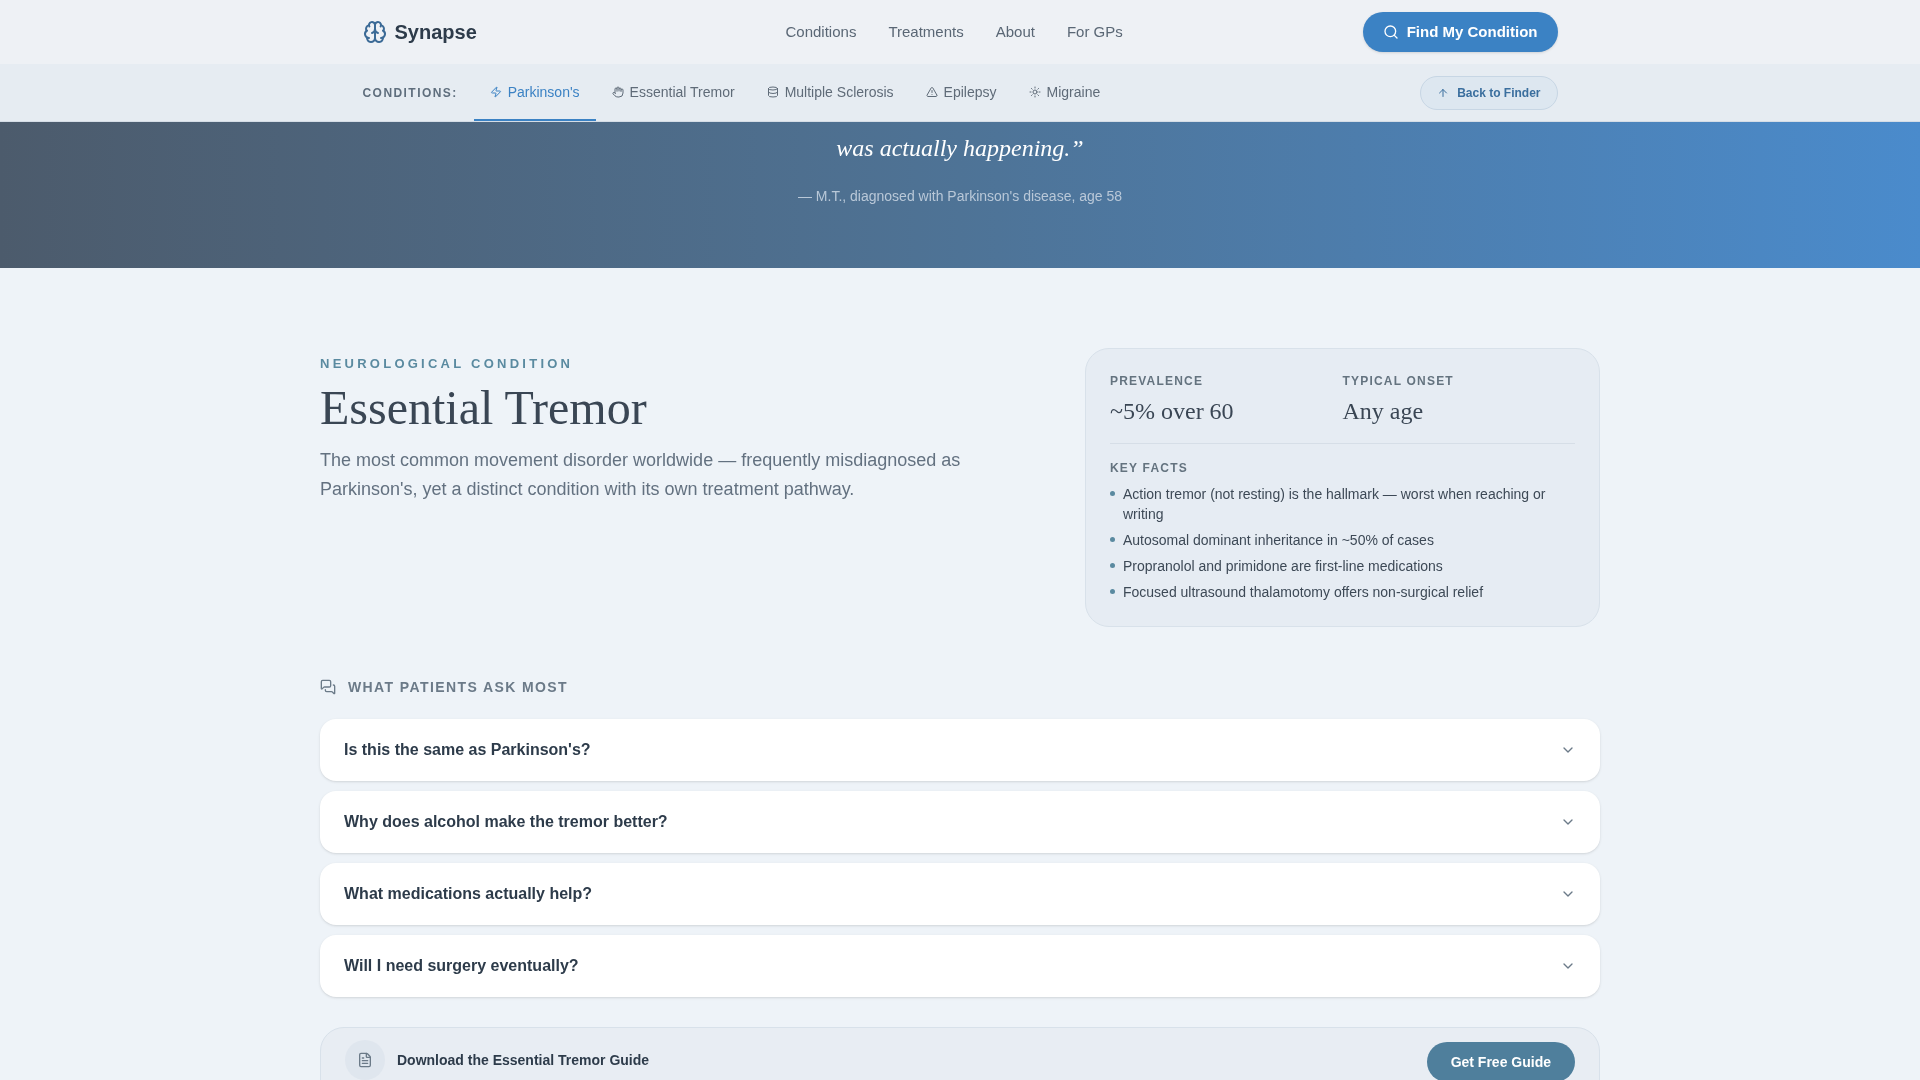 The image size is (1920, 1080). I want to click on faq-heading: WHAT PATIENTS ASK MOST, so click(458, 687).